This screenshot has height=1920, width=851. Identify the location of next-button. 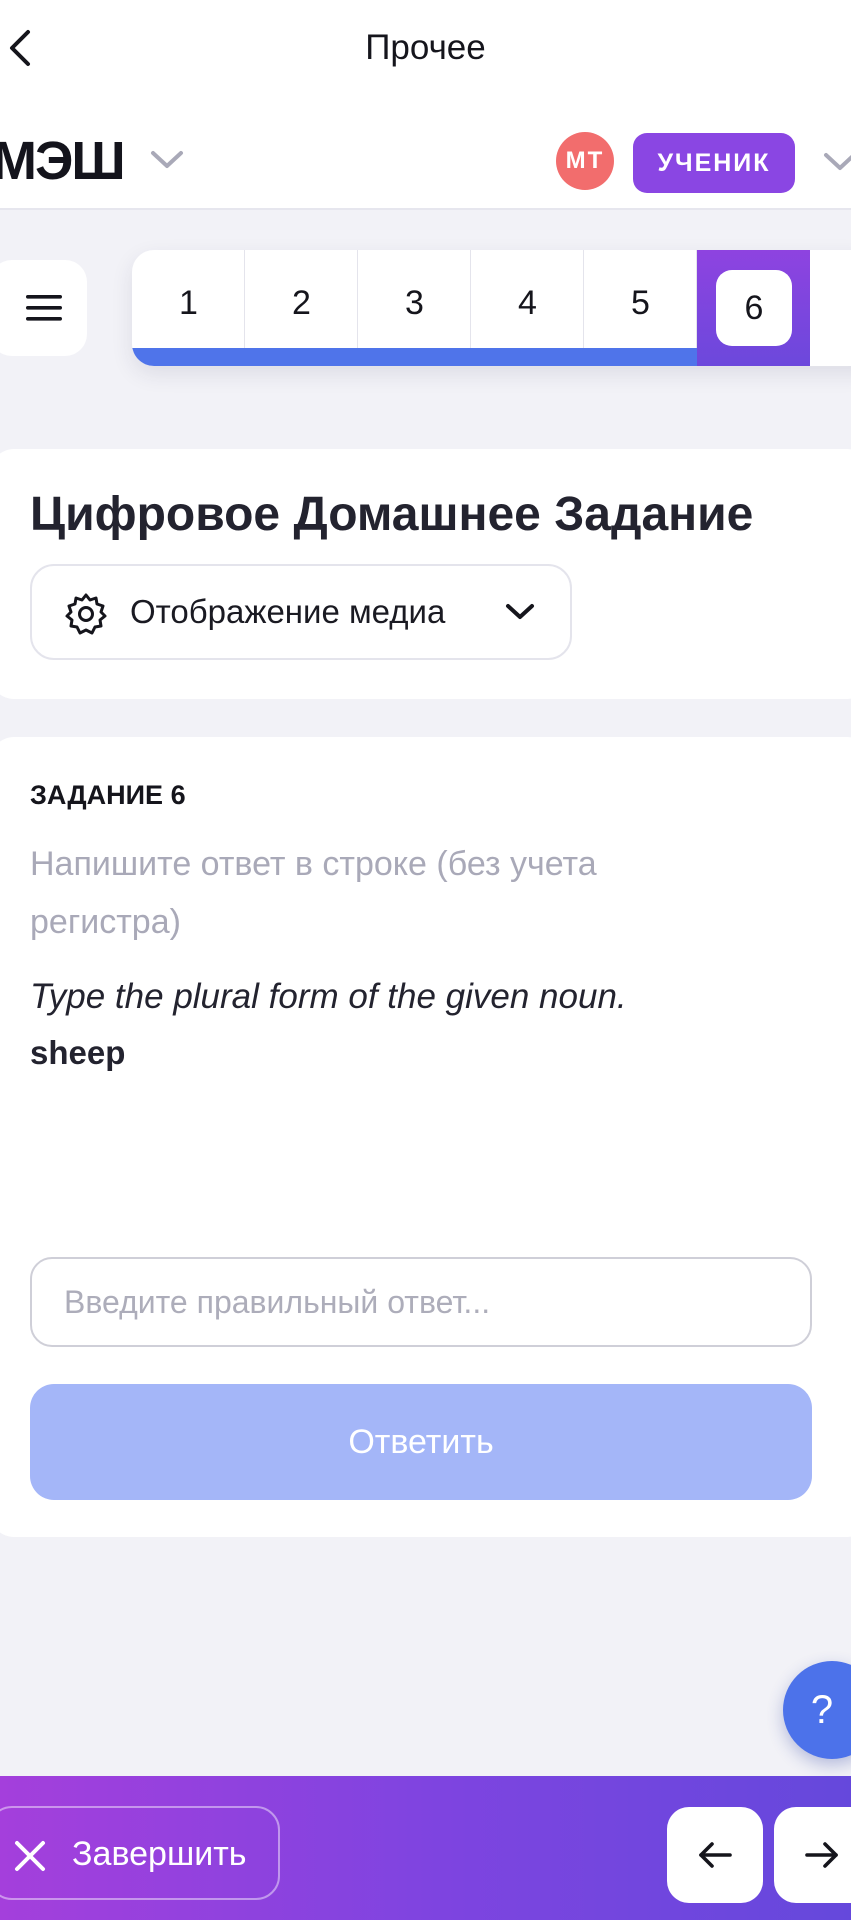
(812, 1855).